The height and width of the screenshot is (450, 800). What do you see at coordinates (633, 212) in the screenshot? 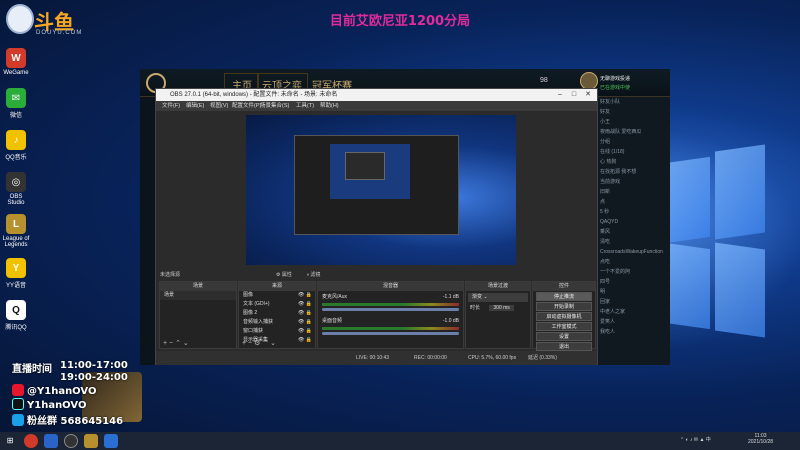
I see `friend-row: 5 秒` at bounding box center [633, 212].